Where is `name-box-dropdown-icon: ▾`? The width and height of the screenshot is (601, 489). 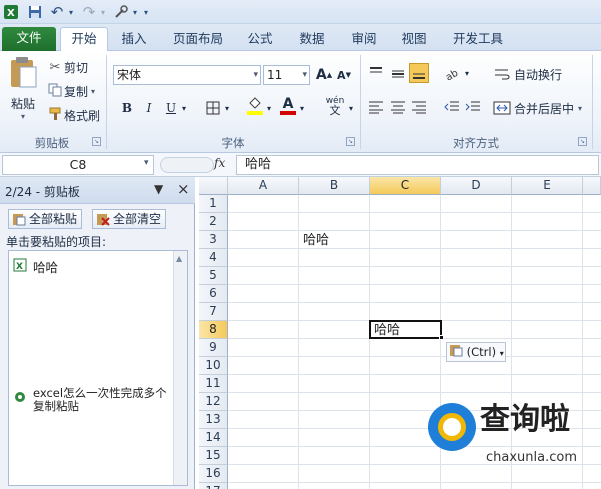
name-box-dropdown-icon: ▾ is located at coordinates (146, 163).